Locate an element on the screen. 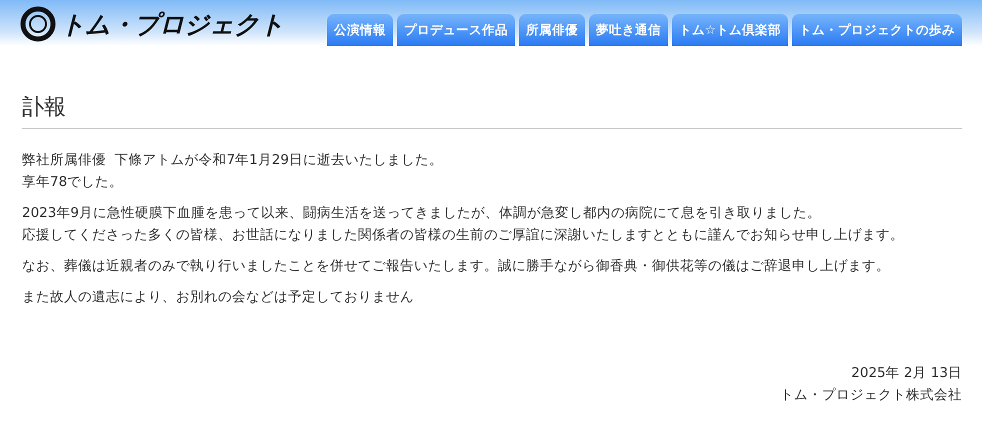  company-name: トム・プロジェクト株式会社 is located at coordinates (871, 395).